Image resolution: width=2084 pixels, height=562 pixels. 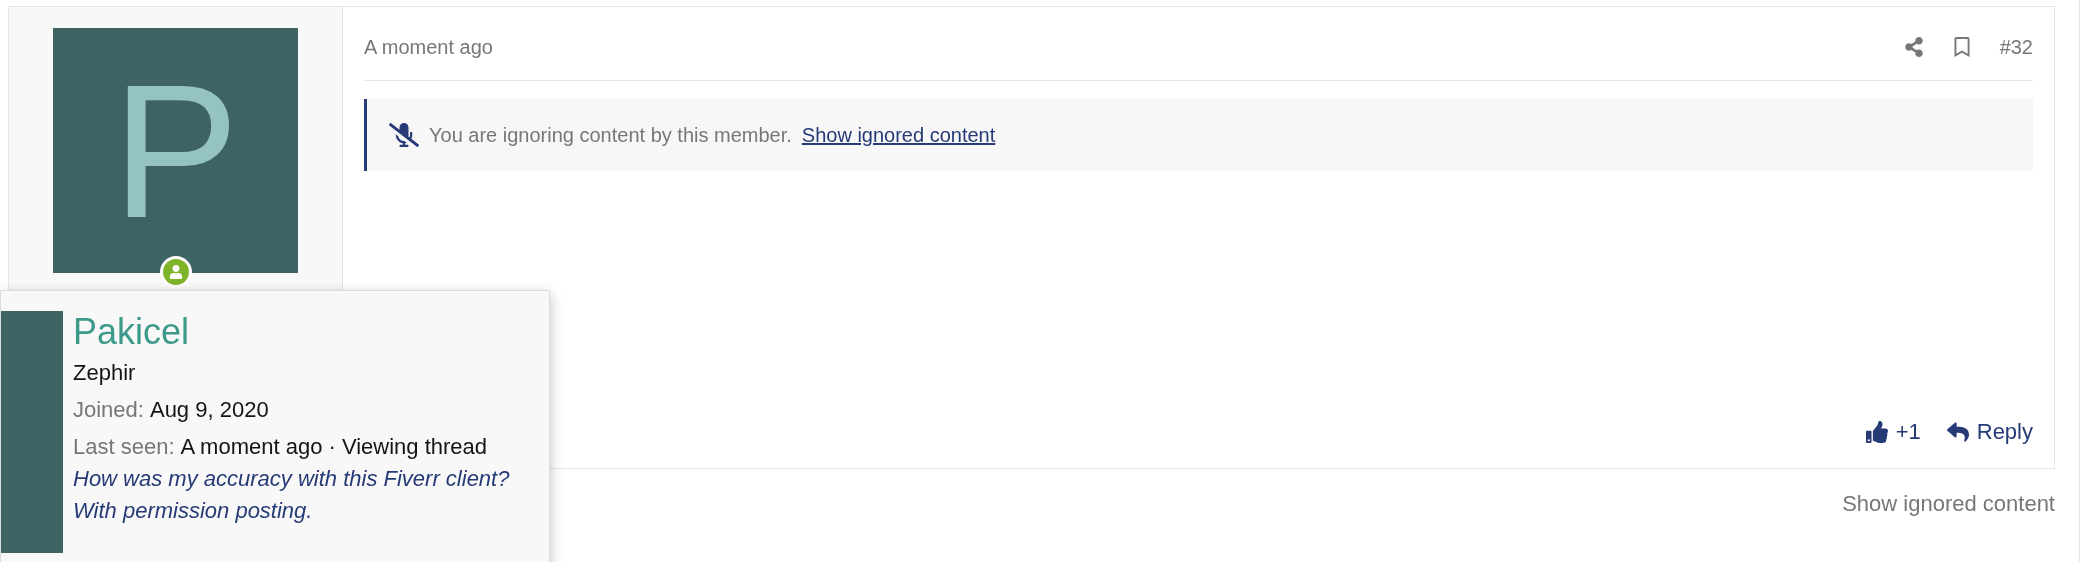 I want to click on stat-value: A moment ago · Viewing thread, so click(x=334, y=447).